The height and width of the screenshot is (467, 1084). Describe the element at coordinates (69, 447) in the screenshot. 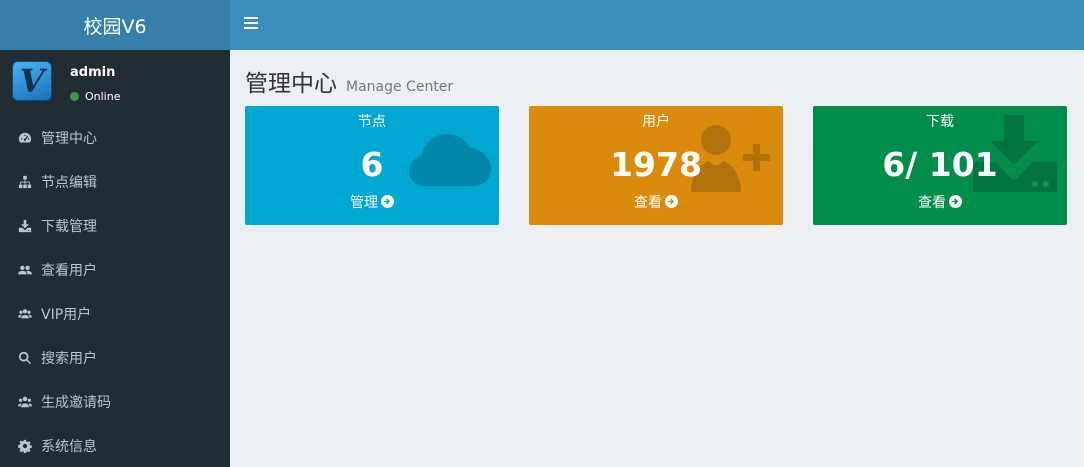

I see `sidebar-item-label: 系统信息` at that location.